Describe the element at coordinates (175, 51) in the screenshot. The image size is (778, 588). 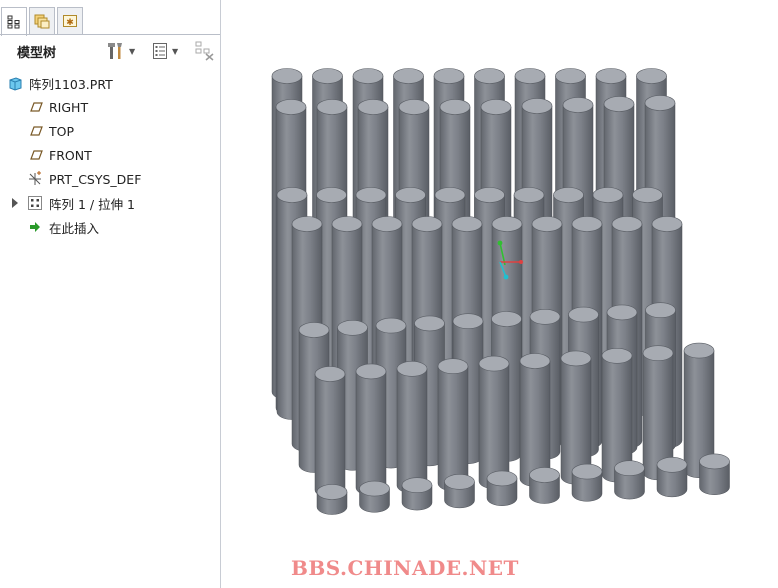
I see `chevron-down-icon: ▼` at that location.